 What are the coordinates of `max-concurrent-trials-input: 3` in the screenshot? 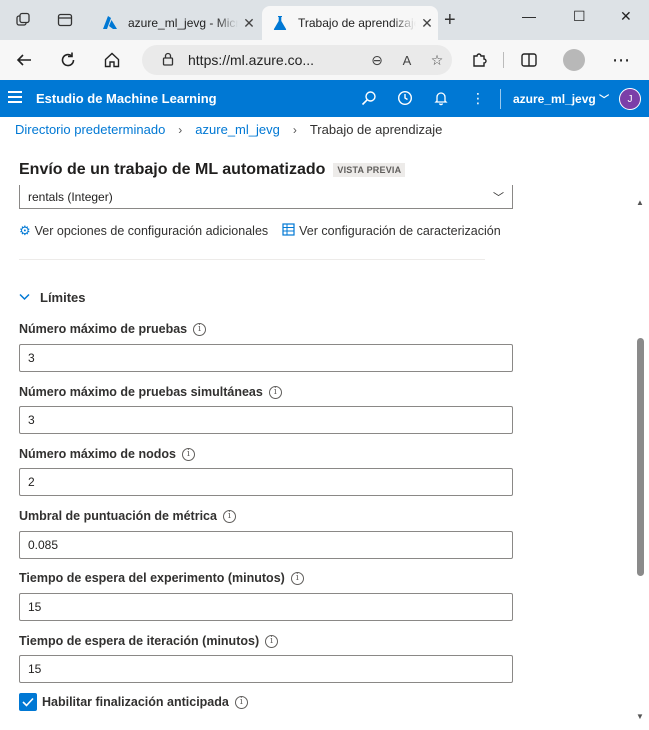 It's located at (266, 420).